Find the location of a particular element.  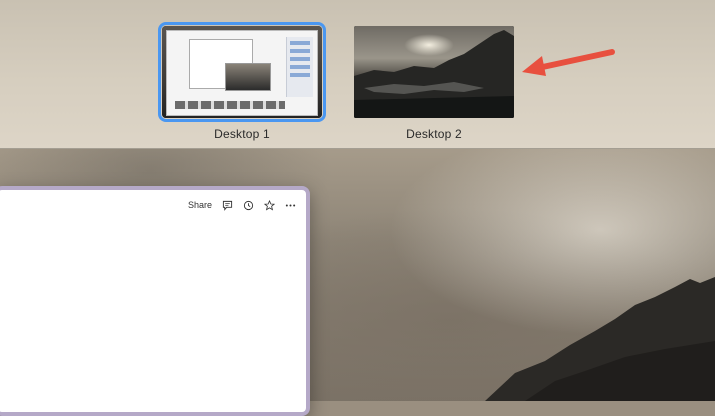

window-toolbar: Share is located at coordinates (242, 205).